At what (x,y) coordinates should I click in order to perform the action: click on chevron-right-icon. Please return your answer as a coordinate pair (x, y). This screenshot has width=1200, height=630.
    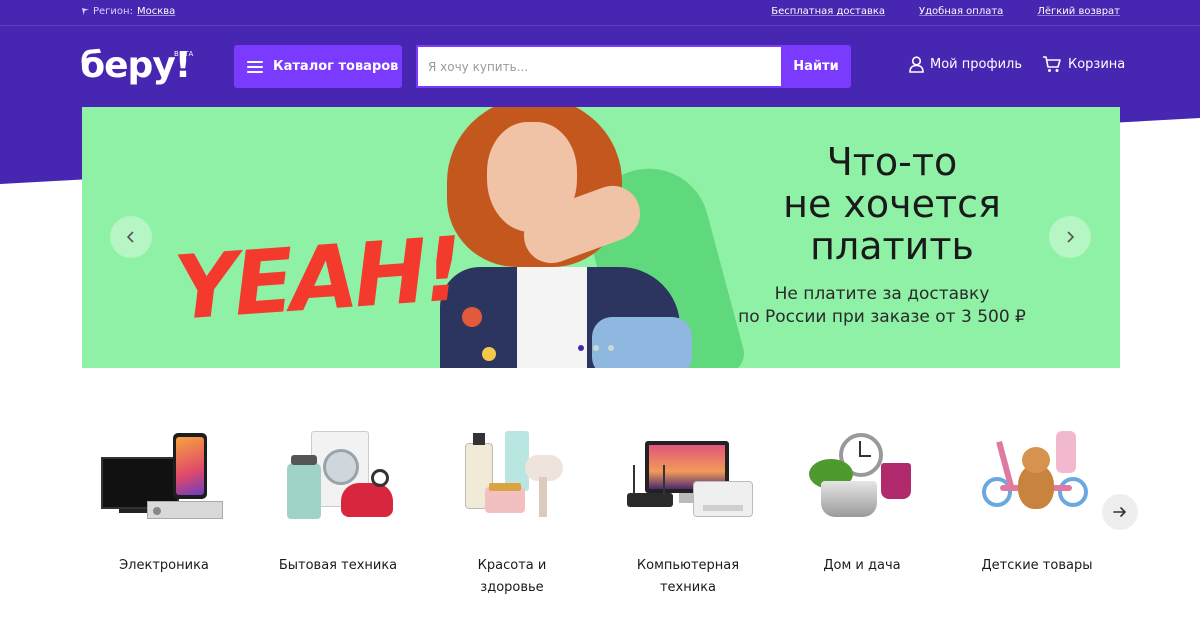
    Looking at the image, I should click on (1071, 237).